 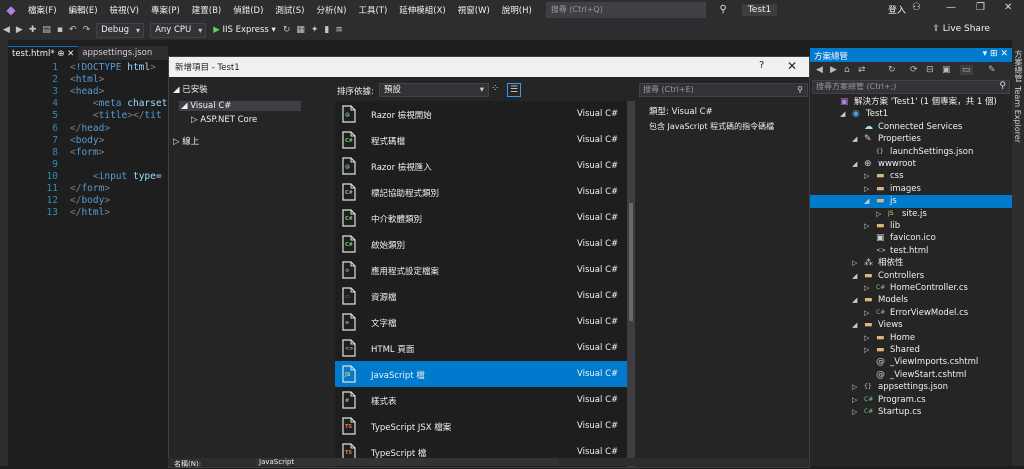 I want to click on tree-node: ▷ C# HomeController.cs, so click(x=911, y=288).